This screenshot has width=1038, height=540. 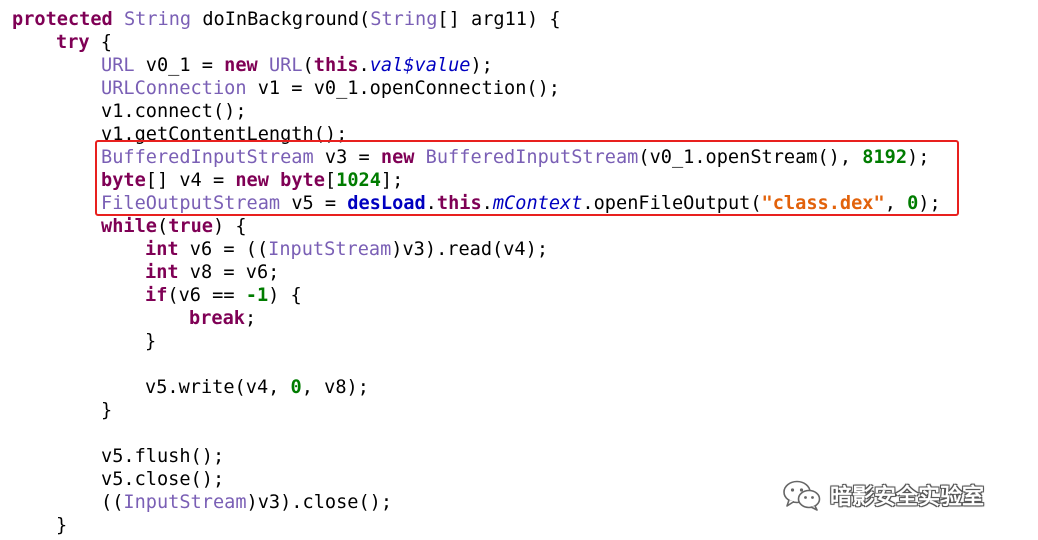 I want to click on code-line-11: int v6 = ((InputStream)v3).read(v4);, so click(x=346, y=249).